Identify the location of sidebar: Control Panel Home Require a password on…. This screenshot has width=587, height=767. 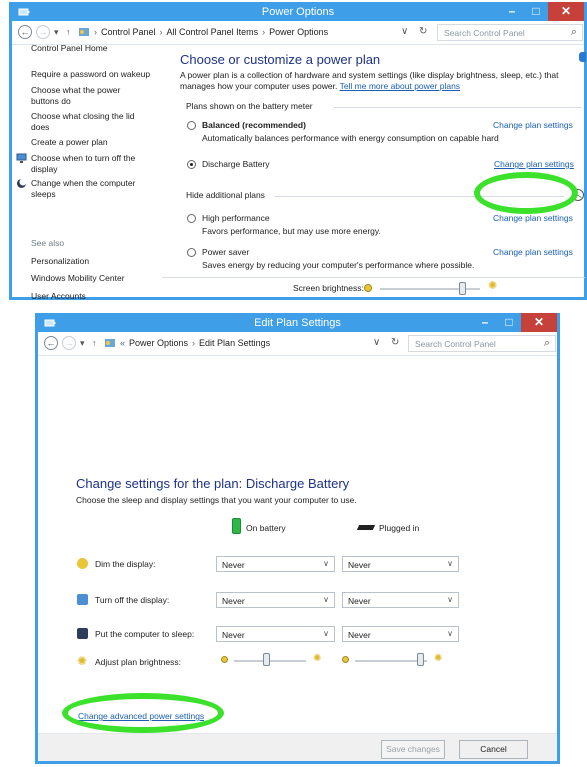
(89, 165).